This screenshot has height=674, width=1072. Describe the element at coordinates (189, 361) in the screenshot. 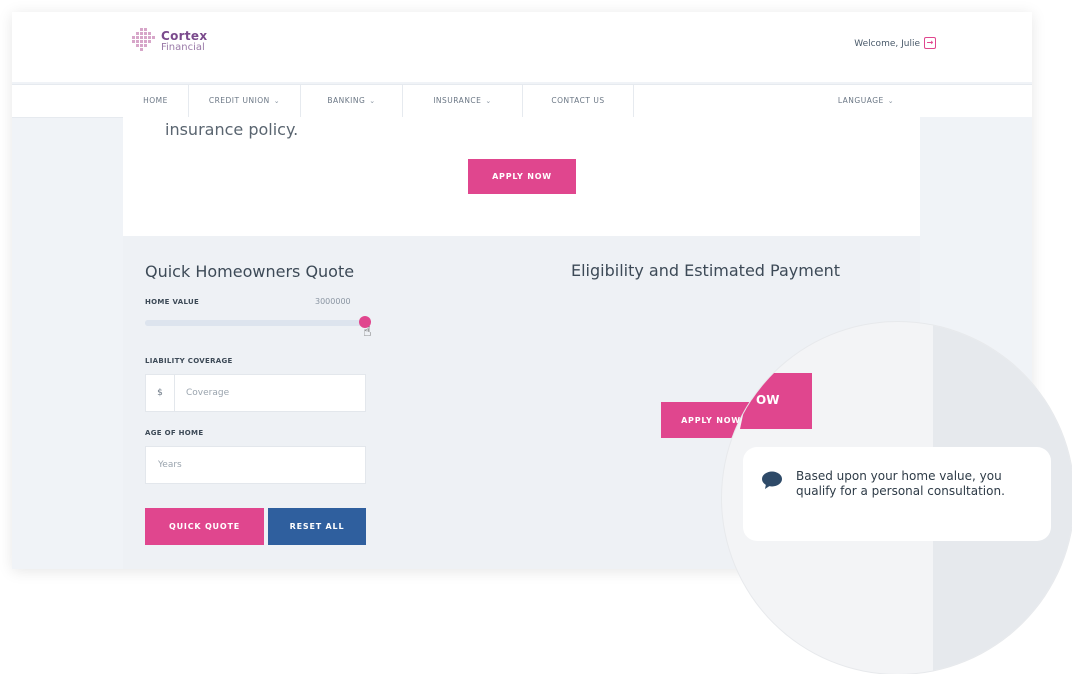

I see `liability-label: LIABILITY COVERAGE` at that location.